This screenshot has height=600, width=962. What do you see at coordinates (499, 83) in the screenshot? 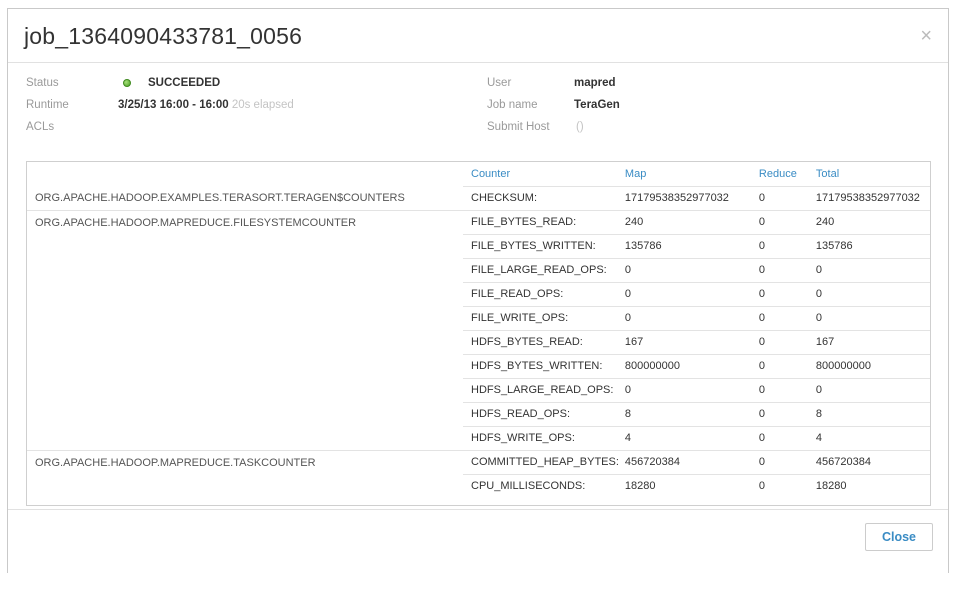
I see `user-label: User` at bounding box center [499, 83].